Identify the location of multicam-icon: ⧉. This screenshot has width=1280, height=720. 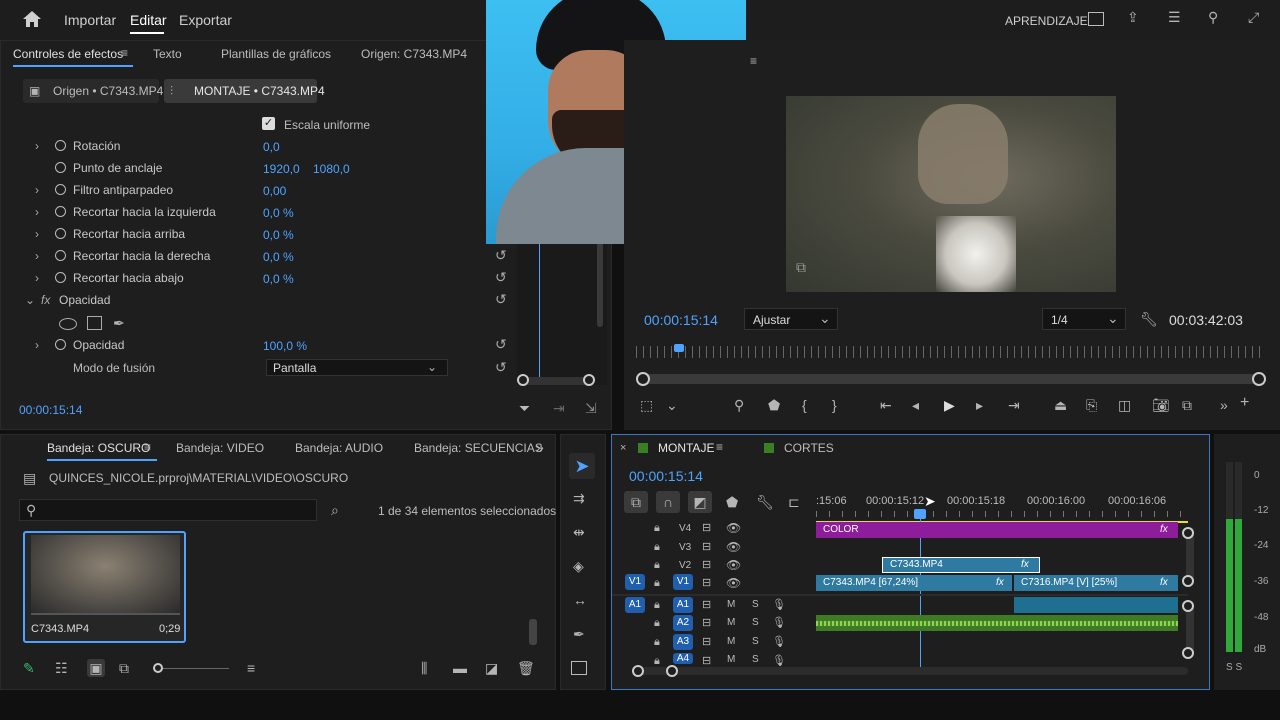
(1187, 405).